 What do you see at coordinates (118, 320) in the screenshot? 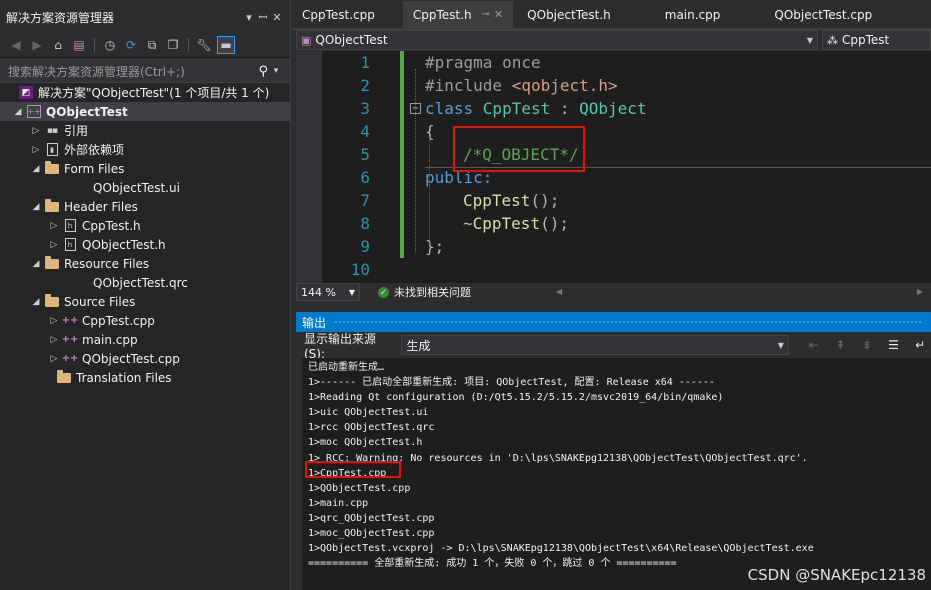
I see `tree-node-label: CppTest.cpp` at bounding box center [118, 320].